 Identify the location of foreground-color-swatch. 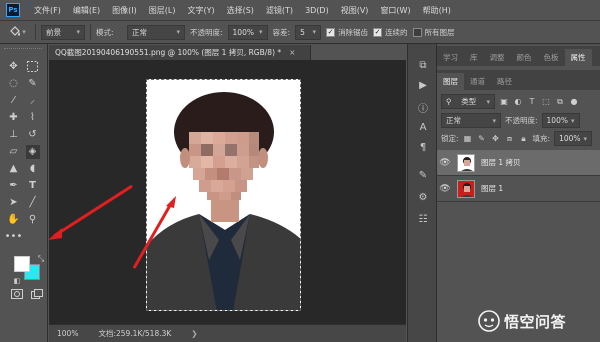
(22, 264).